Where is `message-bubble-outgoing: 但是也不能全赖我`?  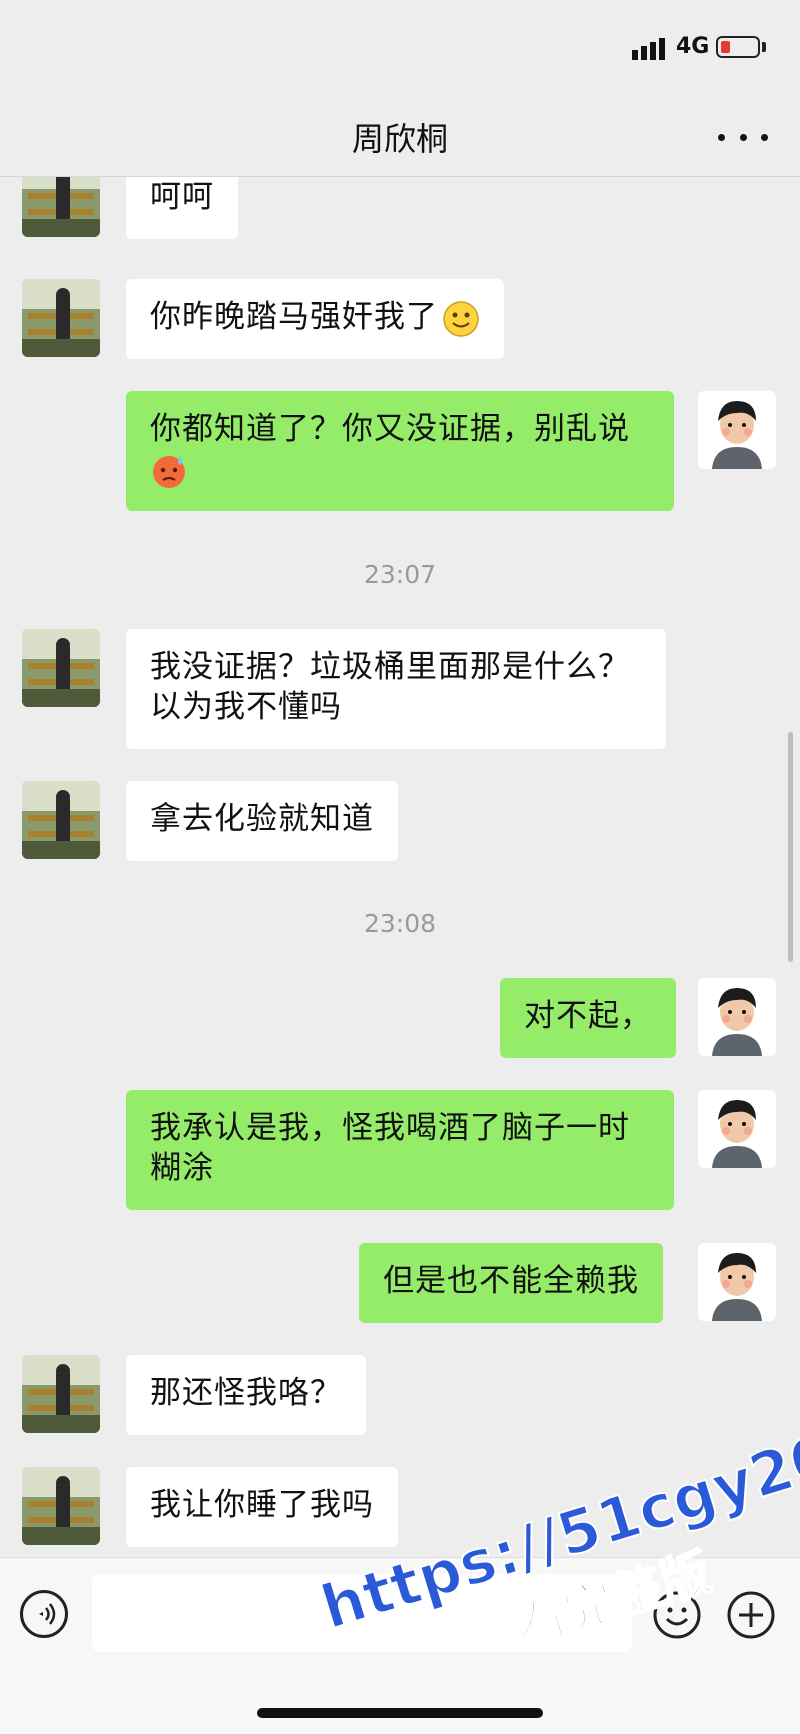
message-bubble-outgoing: 但是也不能全赖我 is located at coordinates (511, 1283).